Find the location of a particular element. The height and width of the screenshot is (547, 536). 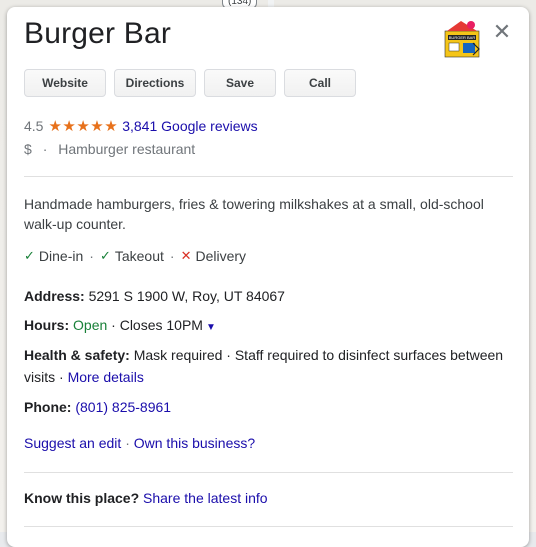

place-title: Burger Bar is located at coordinates (98, 33).